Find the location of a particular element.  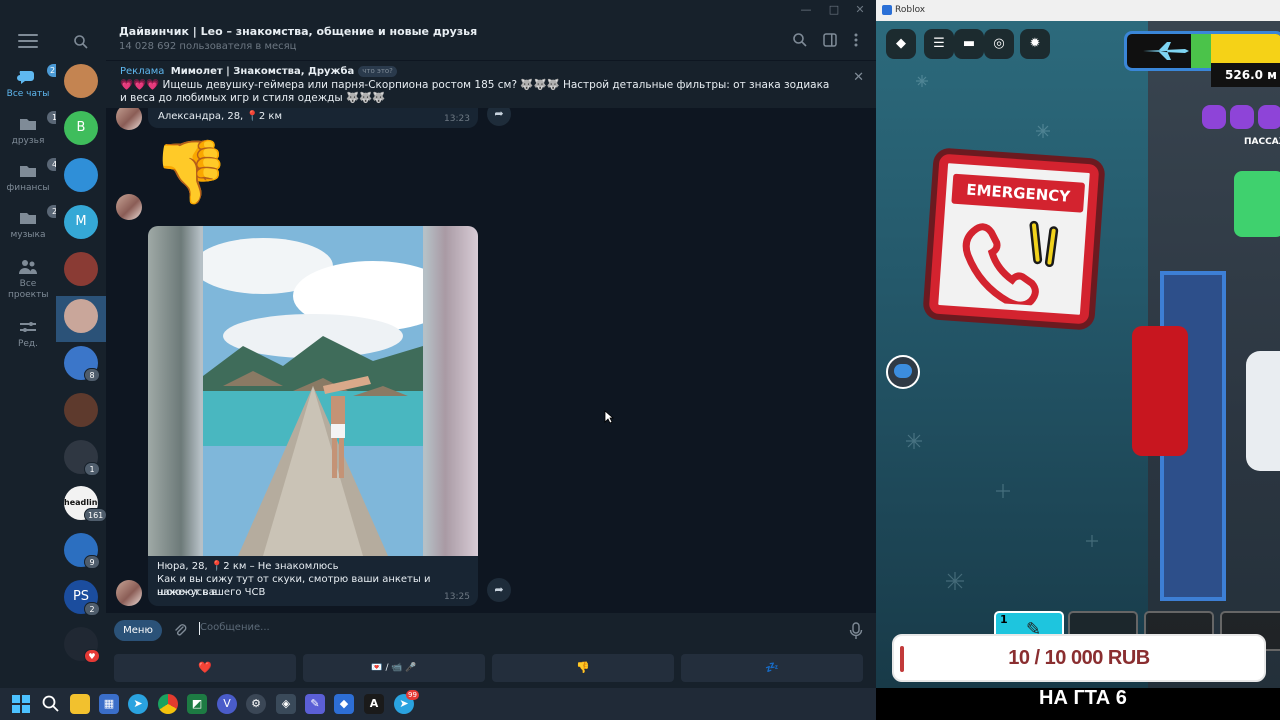

more-vertical-icon is located at coordinates (856, 40).